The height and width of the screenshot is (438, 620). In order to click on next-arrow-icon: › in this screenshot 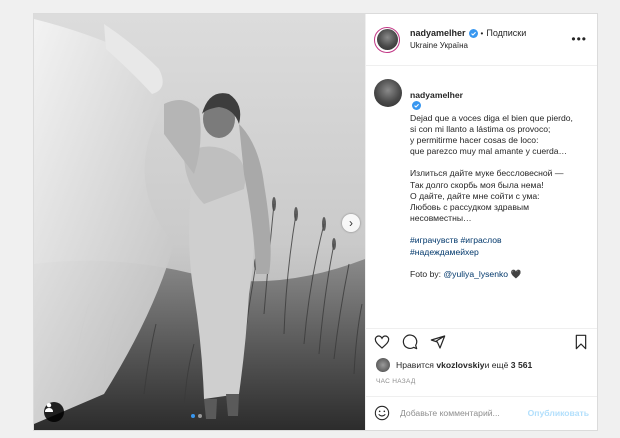, I will do `click(351, 223)`.